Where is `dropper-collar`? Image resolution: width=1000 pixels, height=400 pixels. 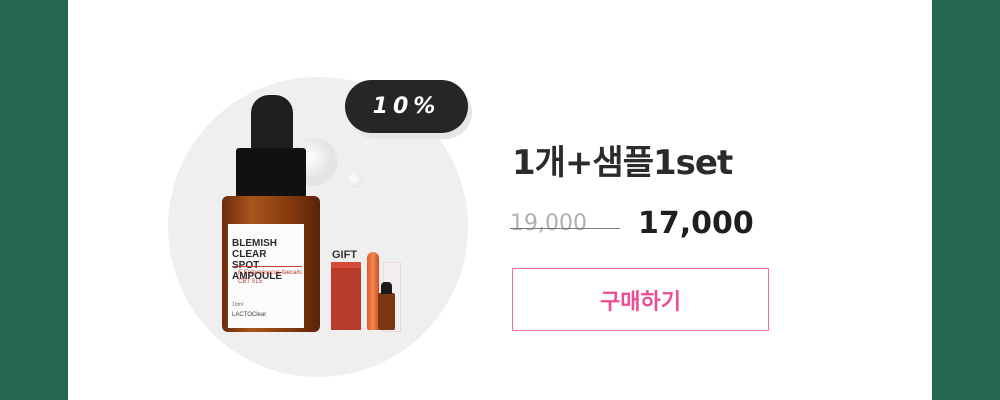
dropper-collar is located at coordinates (271, 173).